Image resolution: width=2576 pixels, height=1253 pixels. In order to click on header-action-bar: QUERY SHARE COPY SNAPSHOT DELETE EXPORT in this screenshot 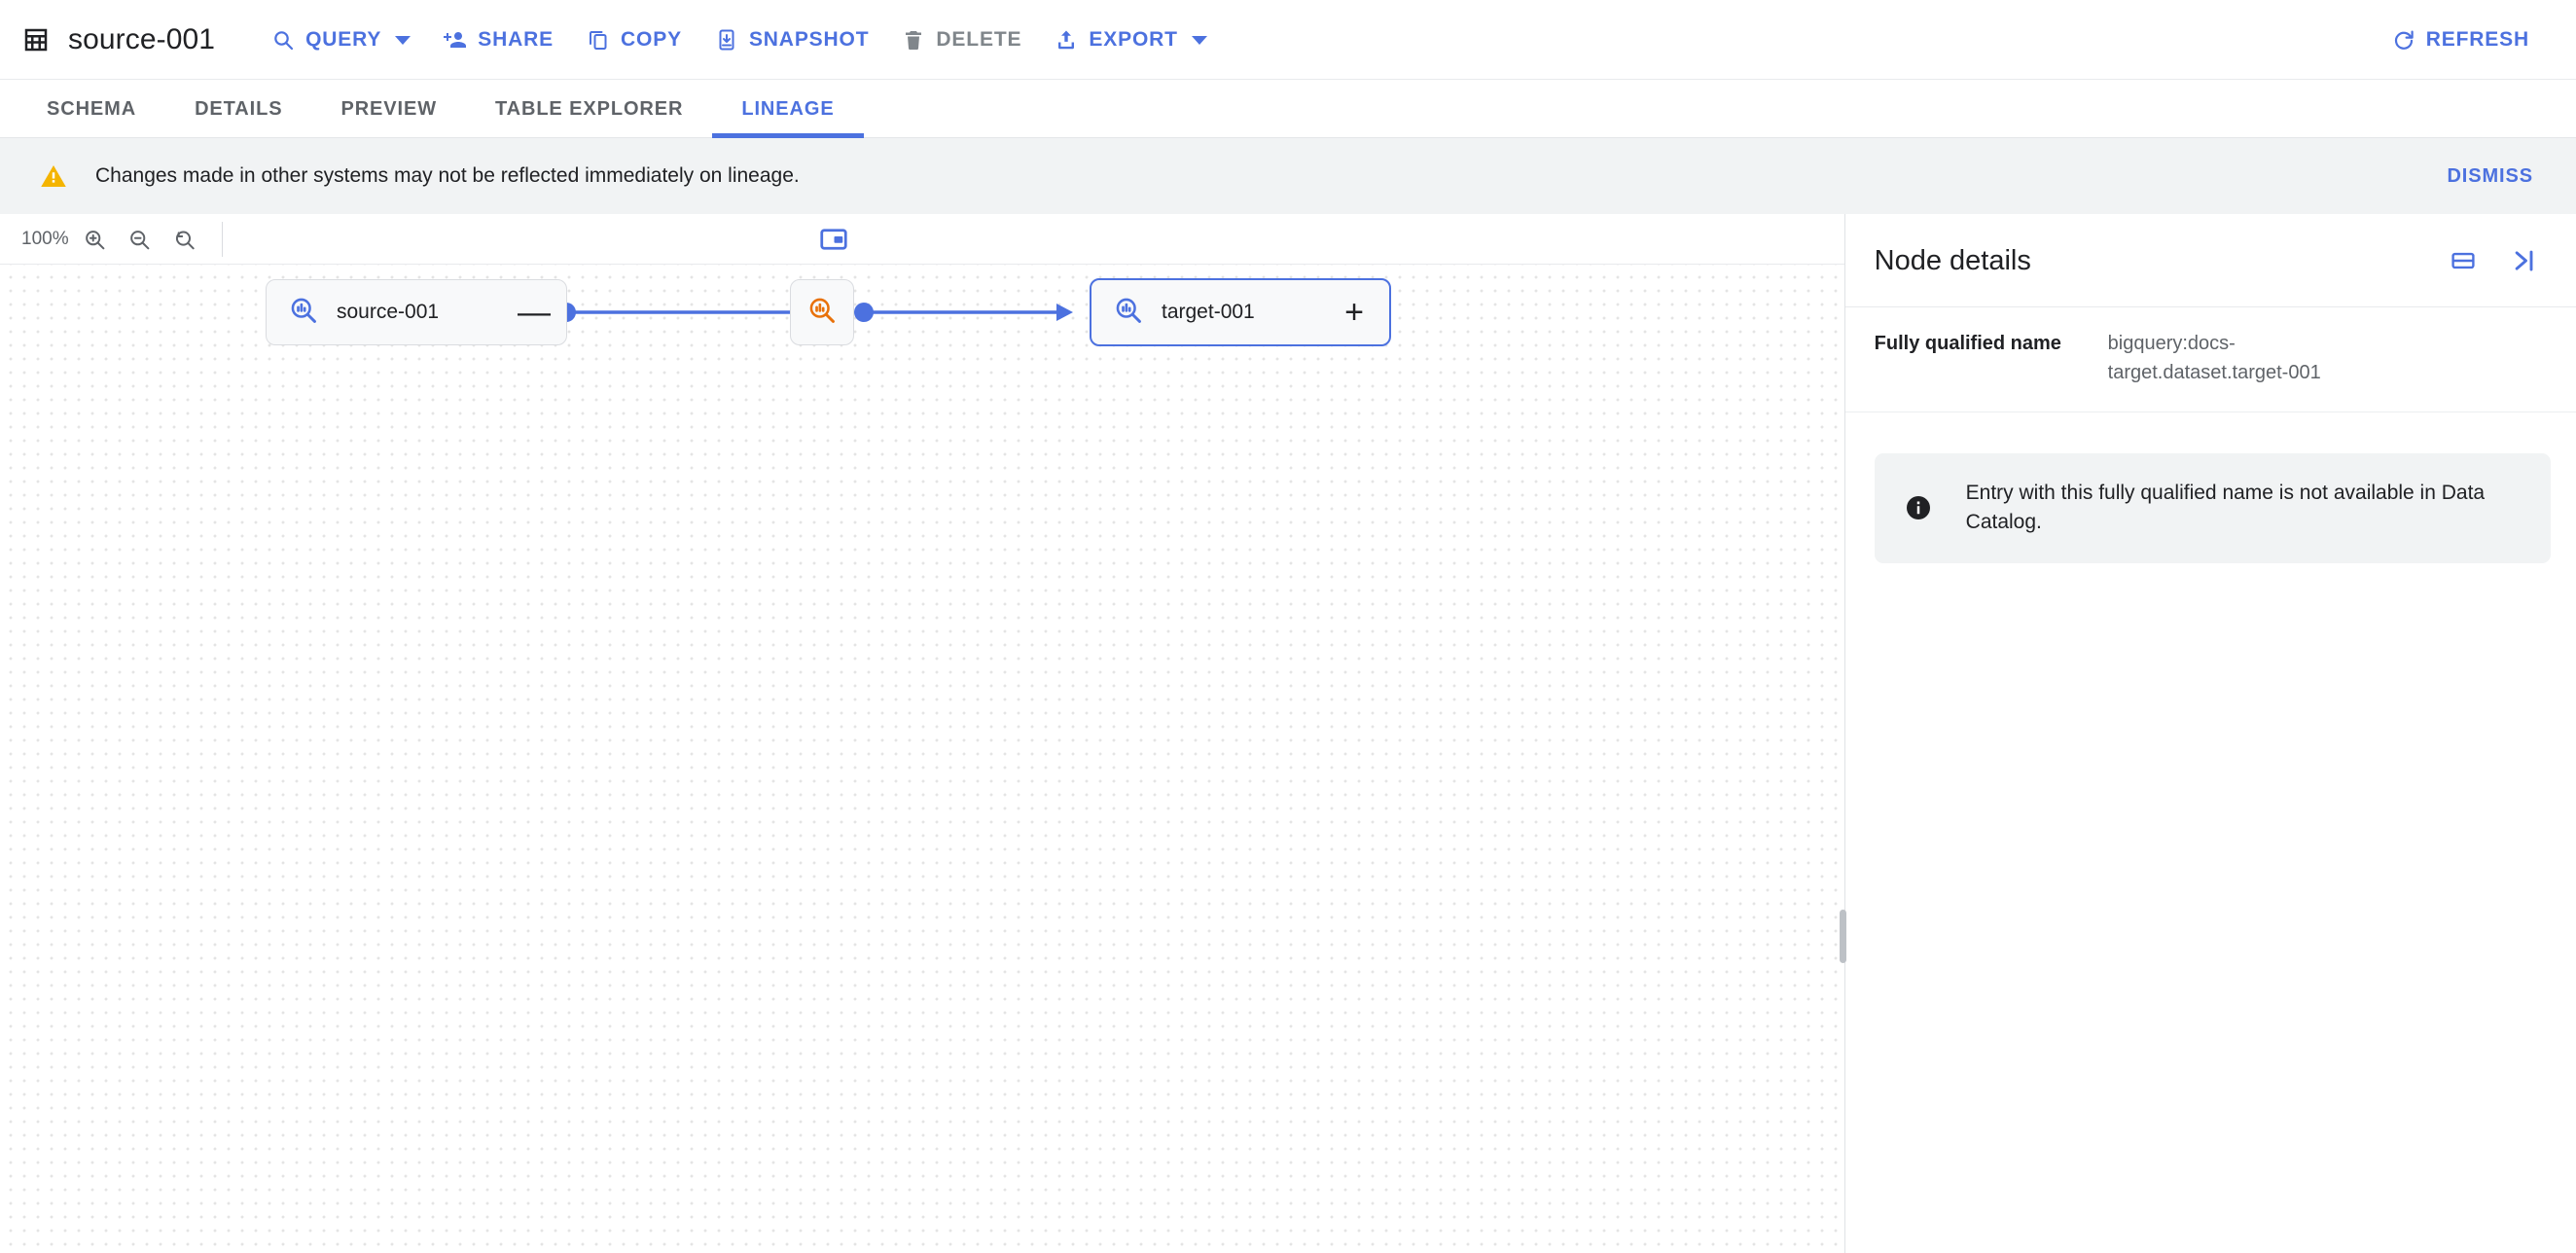, I will do `click(742, 40)`.